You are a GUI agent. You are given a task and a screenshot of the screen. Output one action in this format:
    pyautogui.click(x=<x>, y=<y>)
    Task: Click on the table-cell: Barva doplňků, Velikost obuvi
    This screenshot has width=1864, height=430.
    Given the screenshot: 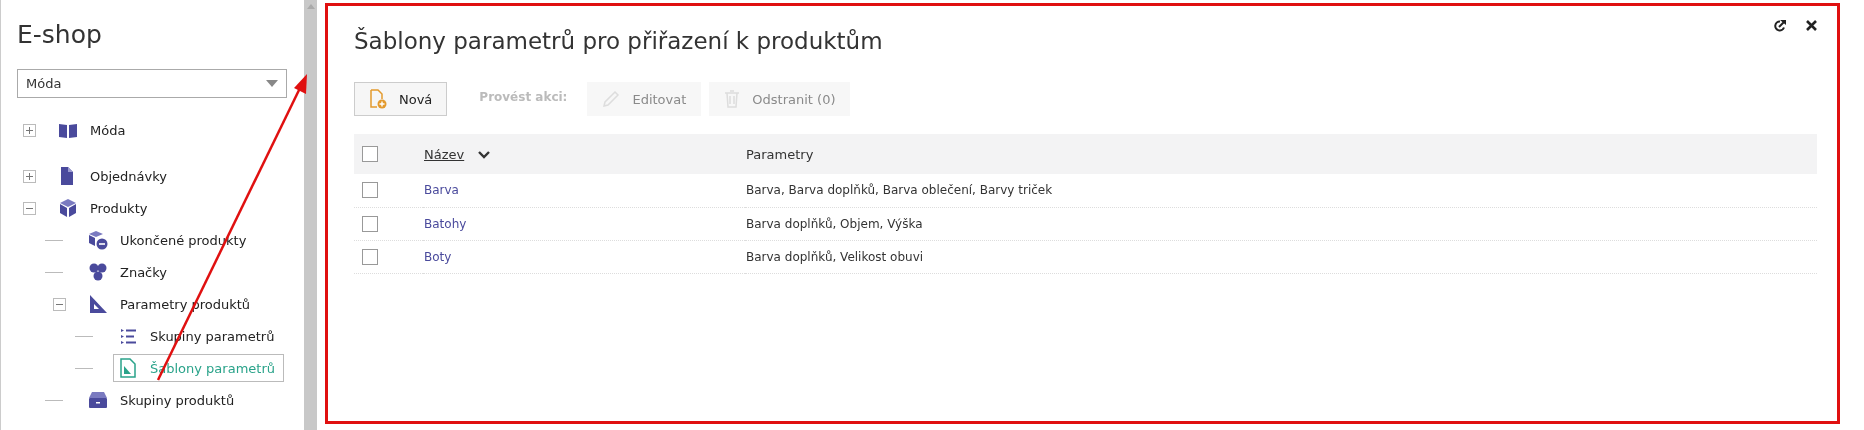 What is the action you would take?
    pyautogui.click(x=835, y=256)
    